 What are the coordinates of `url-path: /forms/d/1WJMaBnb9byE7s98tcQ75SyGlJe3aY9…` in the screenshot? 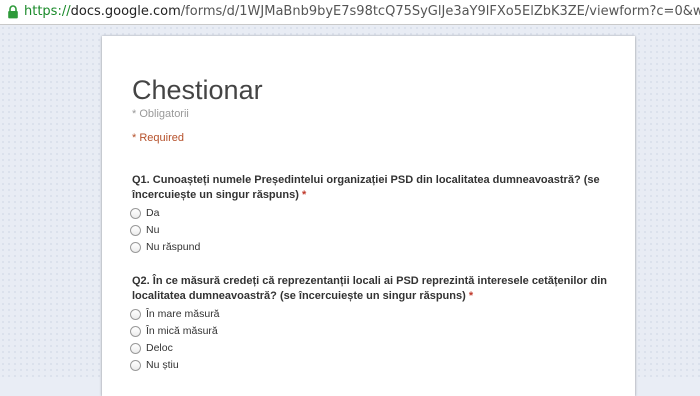 It's located at (440, 11).